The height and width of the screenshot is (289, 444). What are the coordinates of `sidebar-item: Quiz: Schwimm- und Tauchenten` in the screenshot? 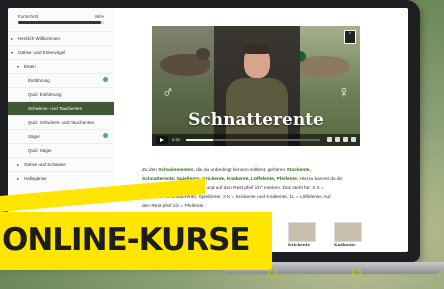 It's located at (61, 122).